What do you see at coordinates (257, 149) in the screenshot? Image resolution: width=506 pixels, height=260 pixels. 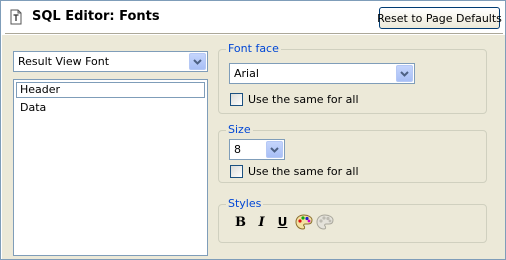 I see `font-size-select: 8` at bounding box center [257, 149].